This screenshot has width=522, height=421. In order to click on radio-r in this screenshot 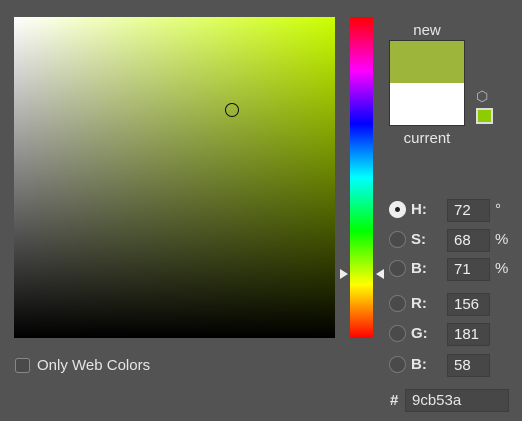, I will do `click(397, 303)`.